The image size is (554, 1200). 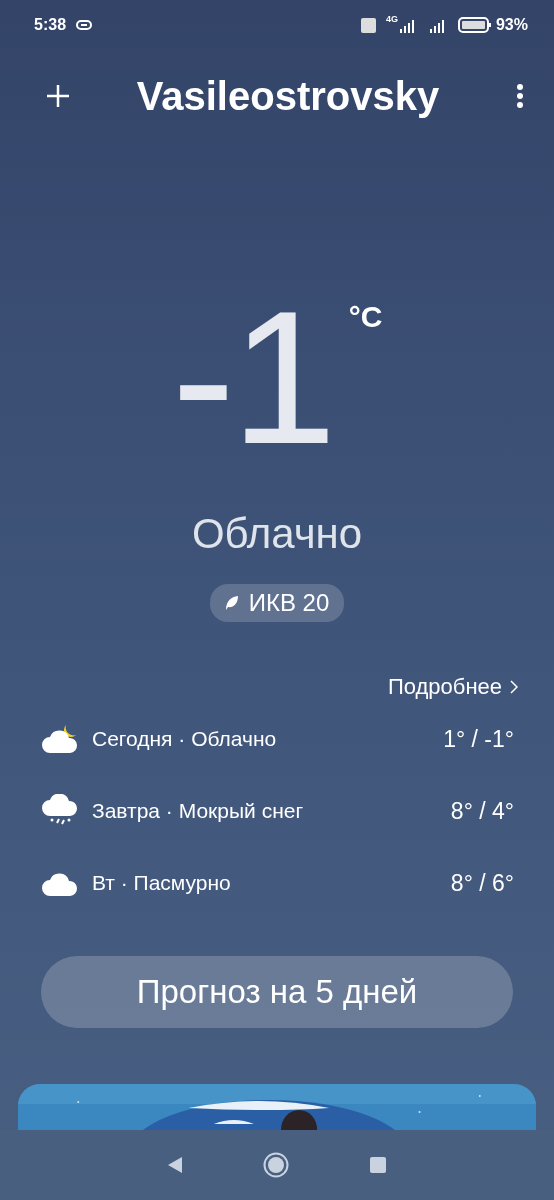 What do you see at coordinates (289, 603) in the screenshot?
I see `aqi-value: ИКВ 20` at bounding box center [289, 603].